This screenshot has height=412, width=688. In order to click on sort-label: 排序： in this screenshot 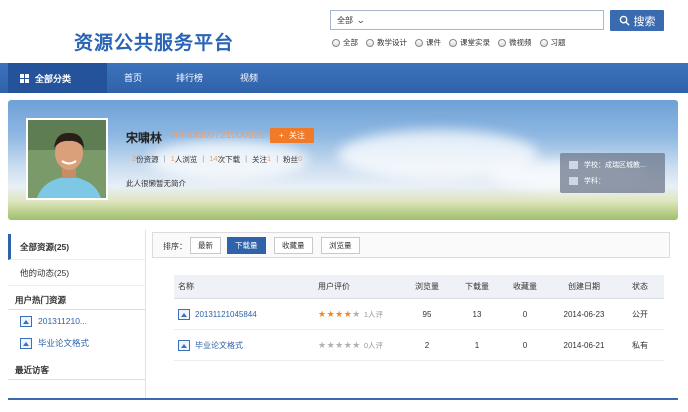, I will do `click(175, 246)`.